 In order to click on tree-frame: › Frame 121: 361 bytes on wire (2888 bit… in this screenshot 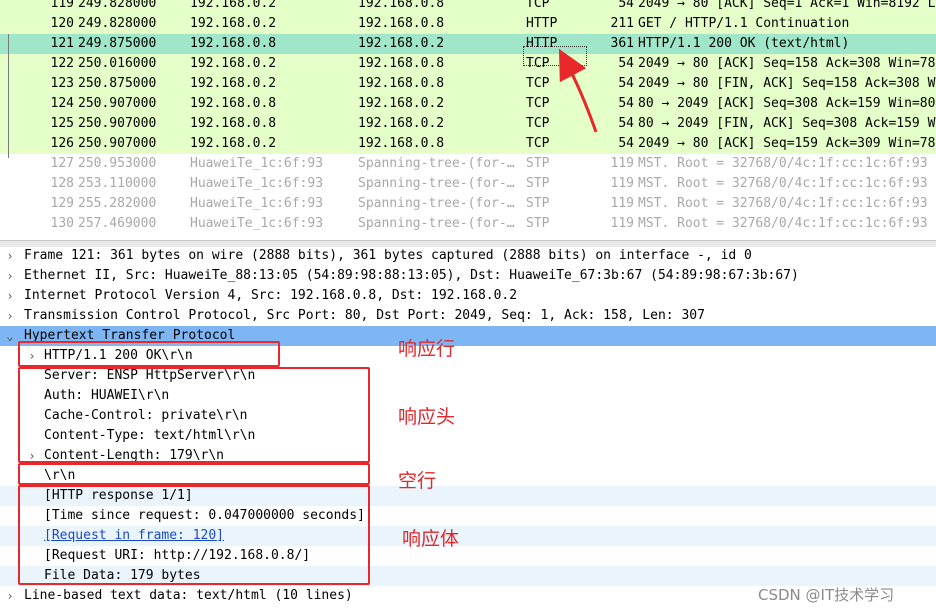, I will do `click(468, 256)`.